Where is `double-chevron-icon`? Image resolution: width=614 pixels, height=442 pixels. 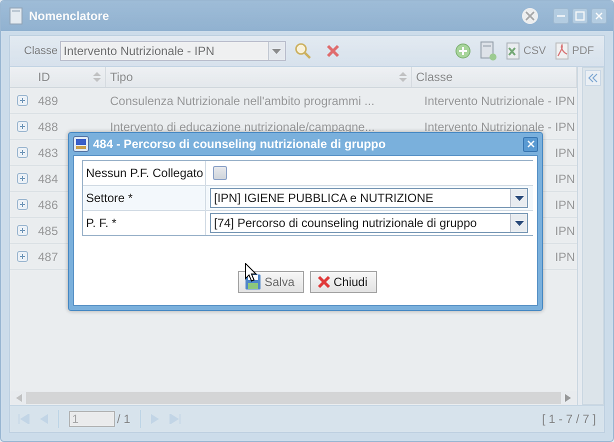
double-chevron-icon is located at coordinates (593, 78).